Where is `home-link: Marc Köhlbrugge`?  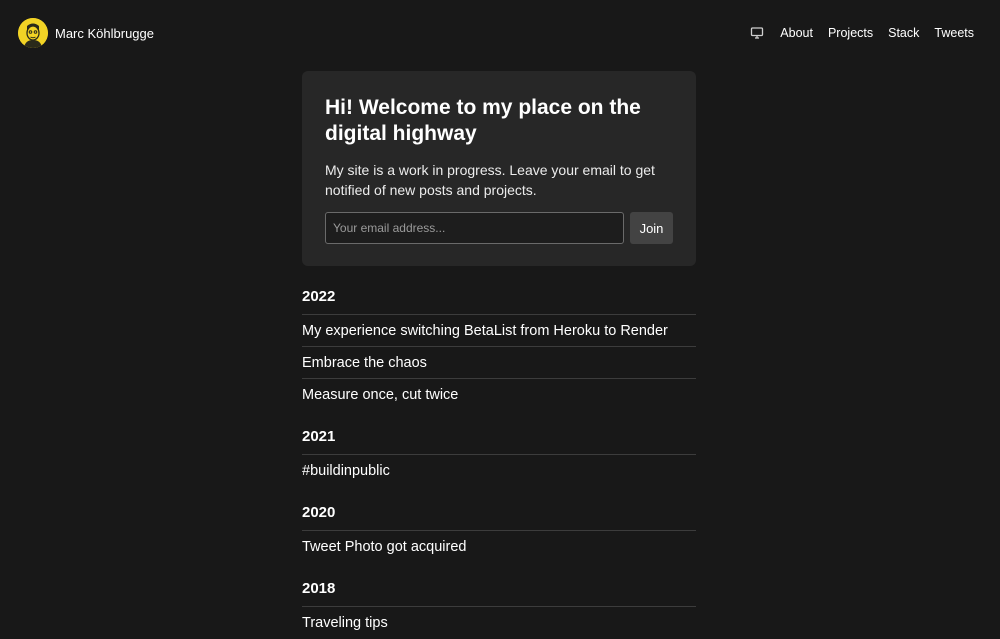 home-link: Marc Köhlbrugge is located at coordinates (86, 33).